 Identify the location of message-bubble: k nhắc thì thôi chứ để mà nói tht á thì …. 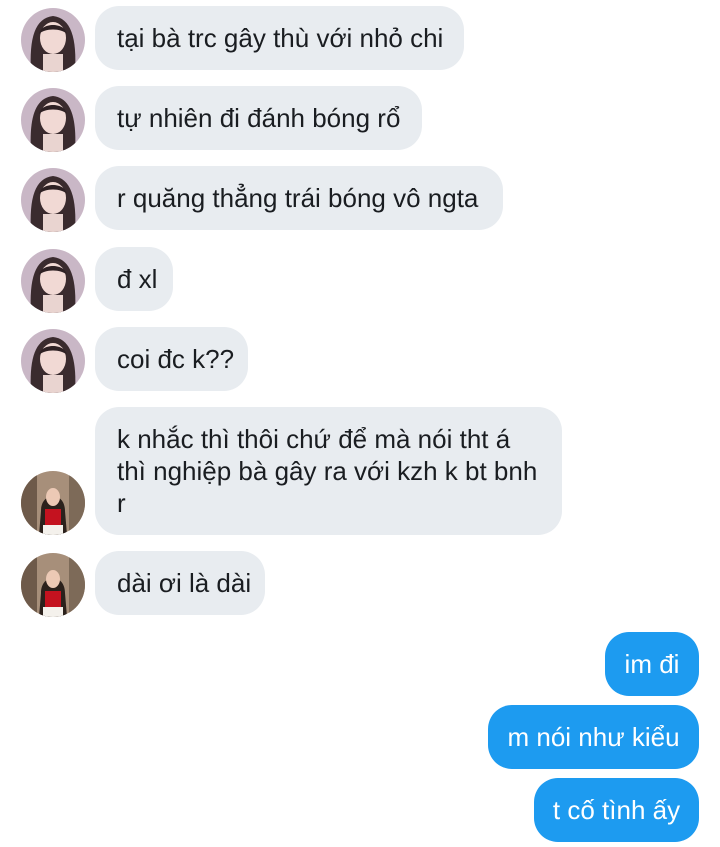
(328, 471).